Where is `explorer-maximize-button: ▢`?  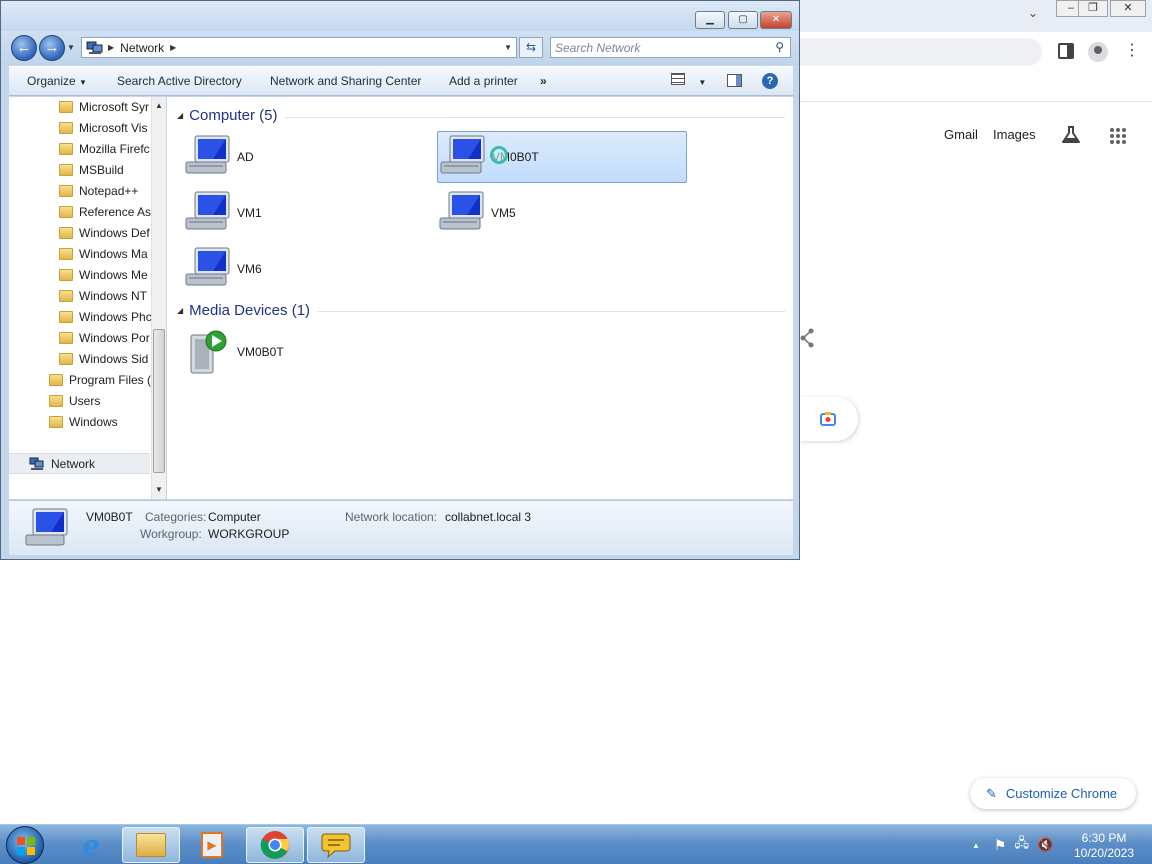
explorer-maximize-button: ▢ is located at coordinates (743, 20).